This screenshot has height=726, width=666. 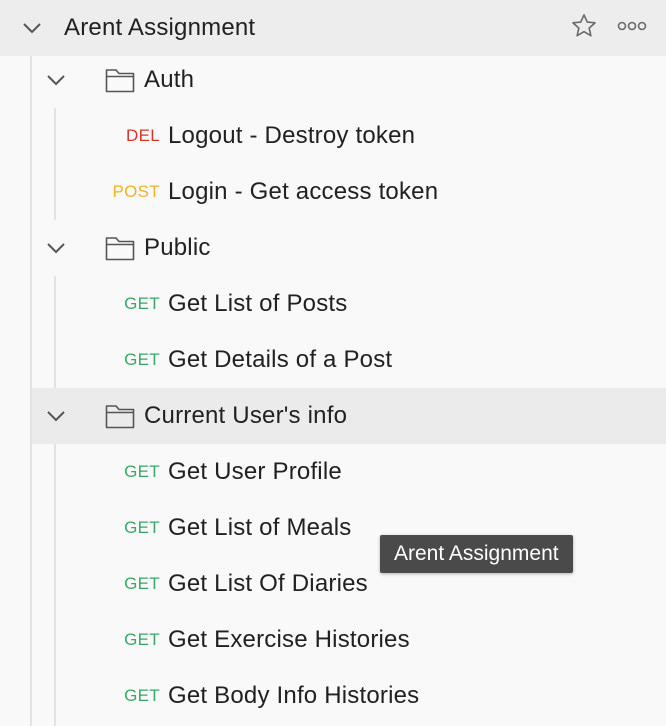 I want to click on request-row: GET Get User Profile, so click(x=333, y=472).